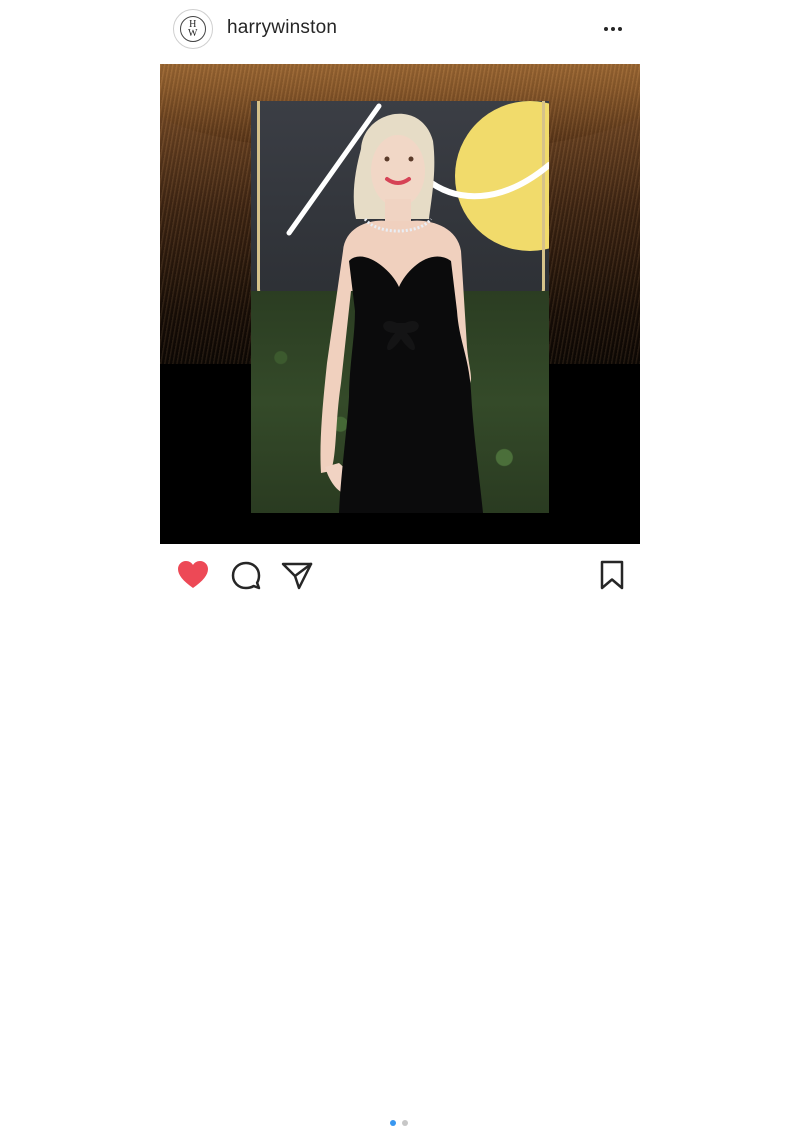 The width and height of the screenshot is (800, 1128). What do you see at coordinates (405, 1123) in the screenshot?
I see `carousel-dot` at bounding box center [405, 1123].